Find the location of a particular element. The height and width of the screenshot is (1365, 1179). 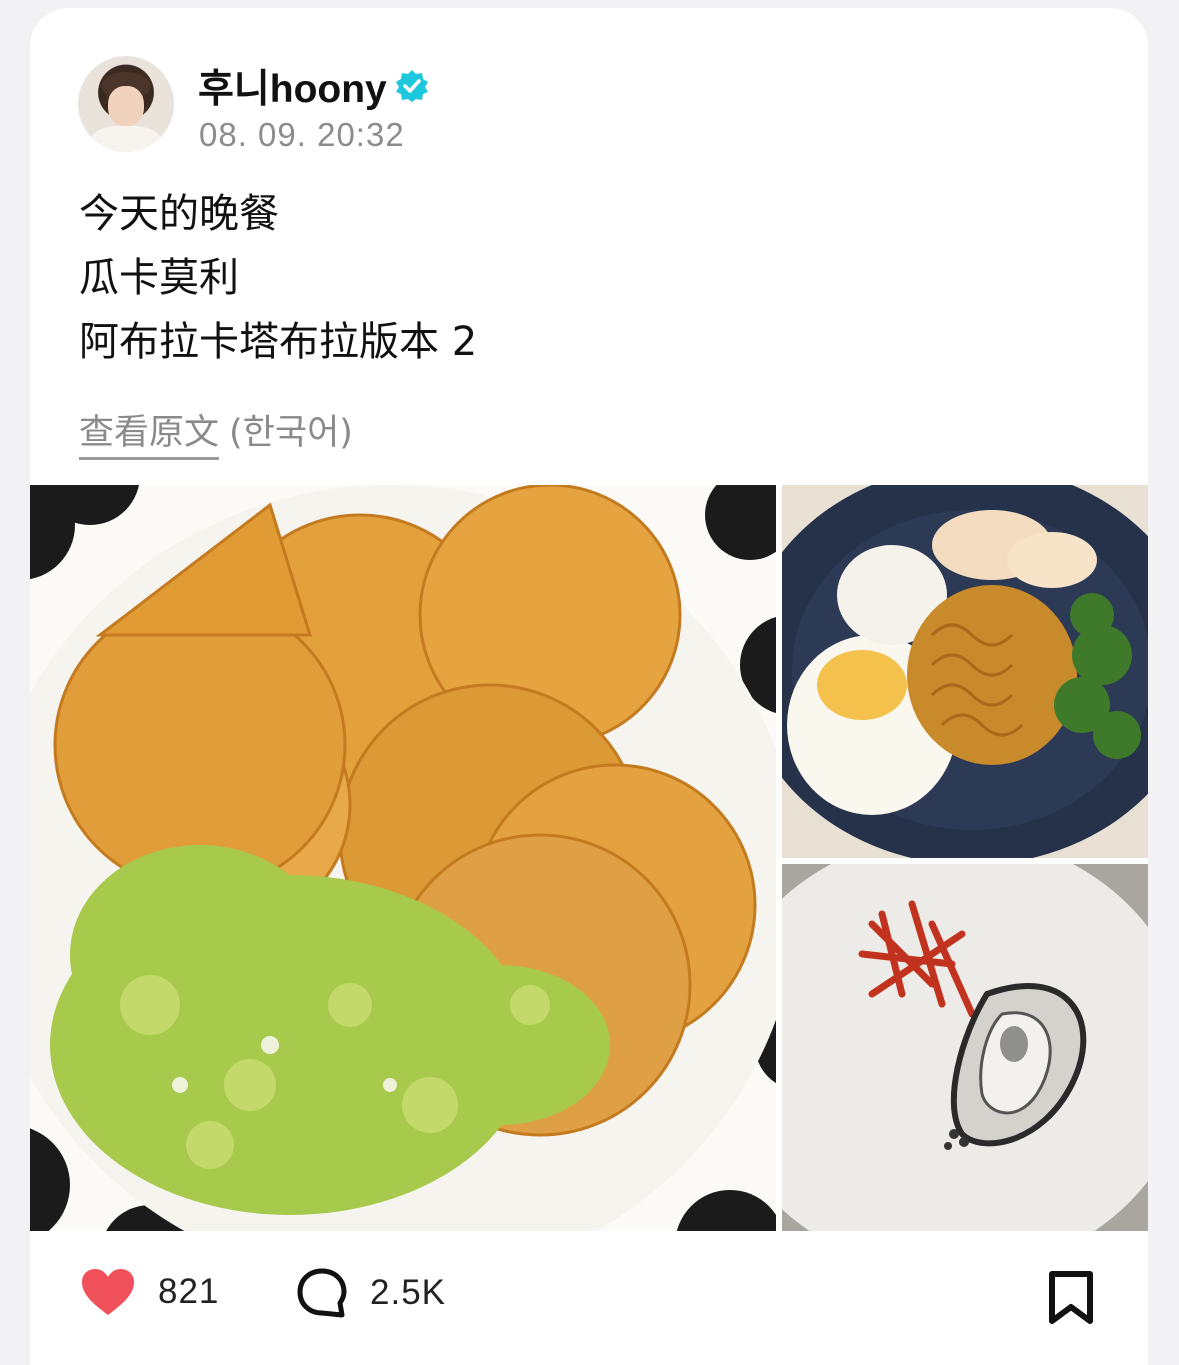

verified-badge-icon is located at coordinates (411, 86).